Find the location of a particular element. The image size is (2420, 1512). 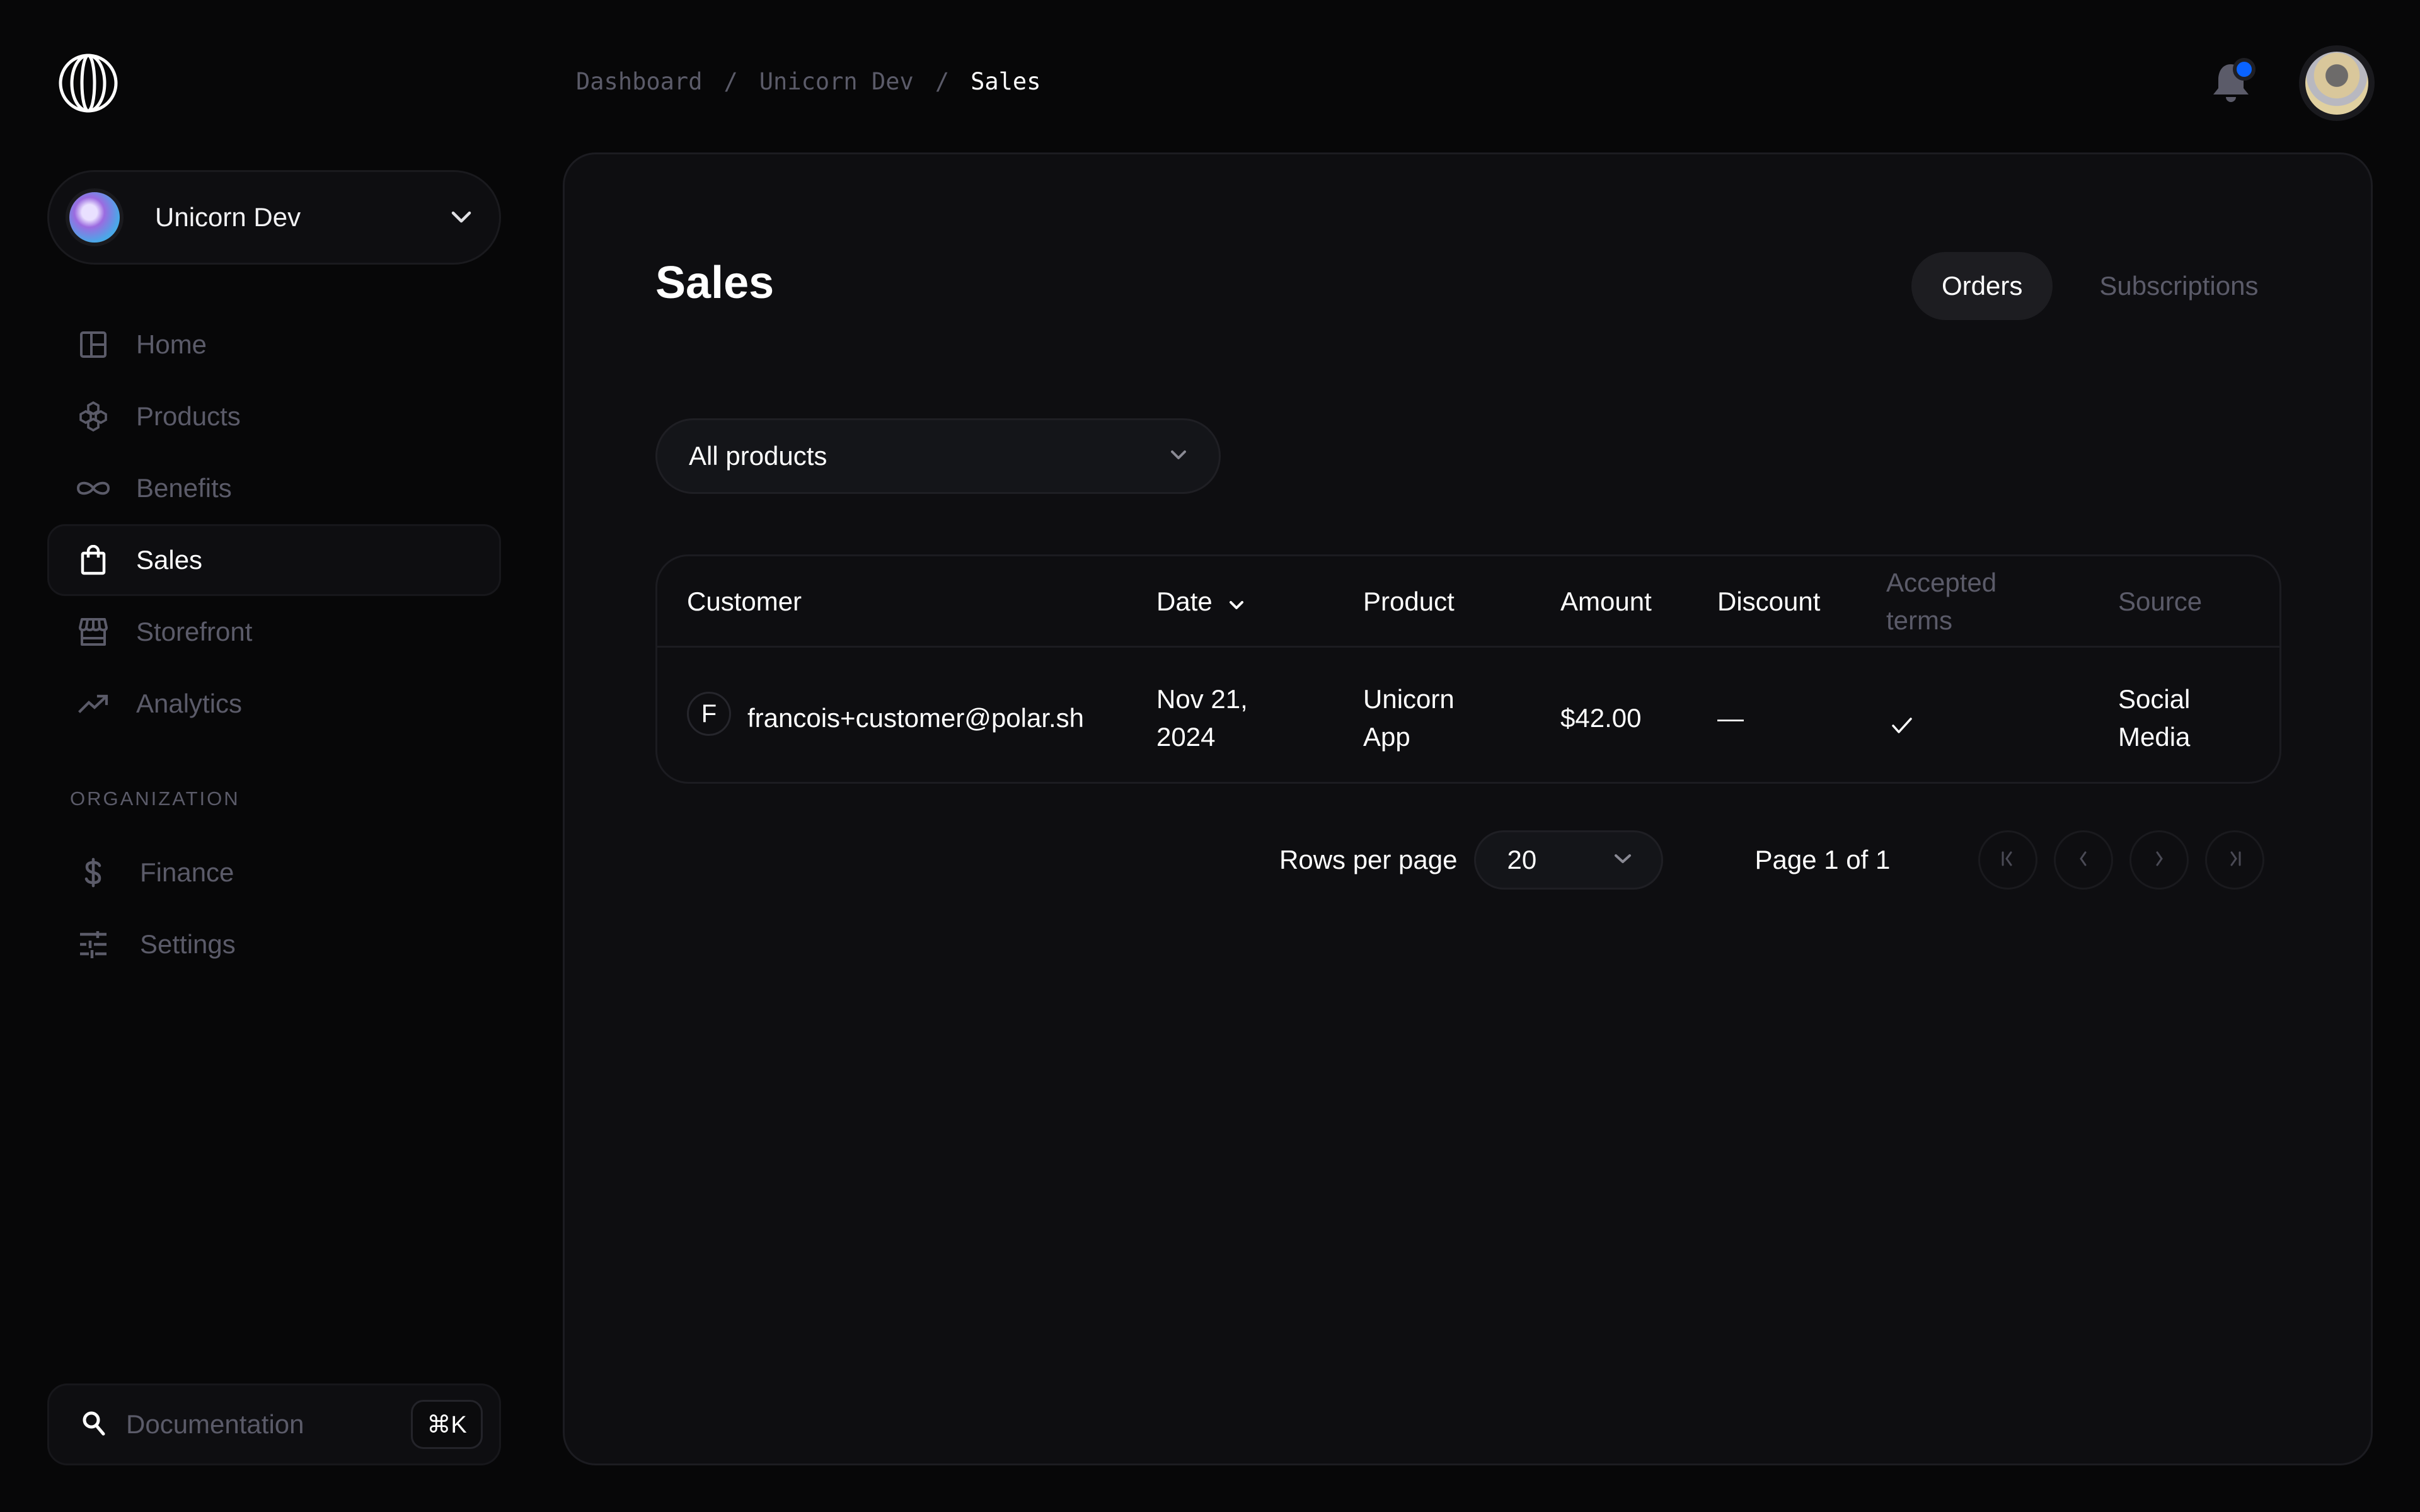

search-icon is located at coordinates (94, 1425).